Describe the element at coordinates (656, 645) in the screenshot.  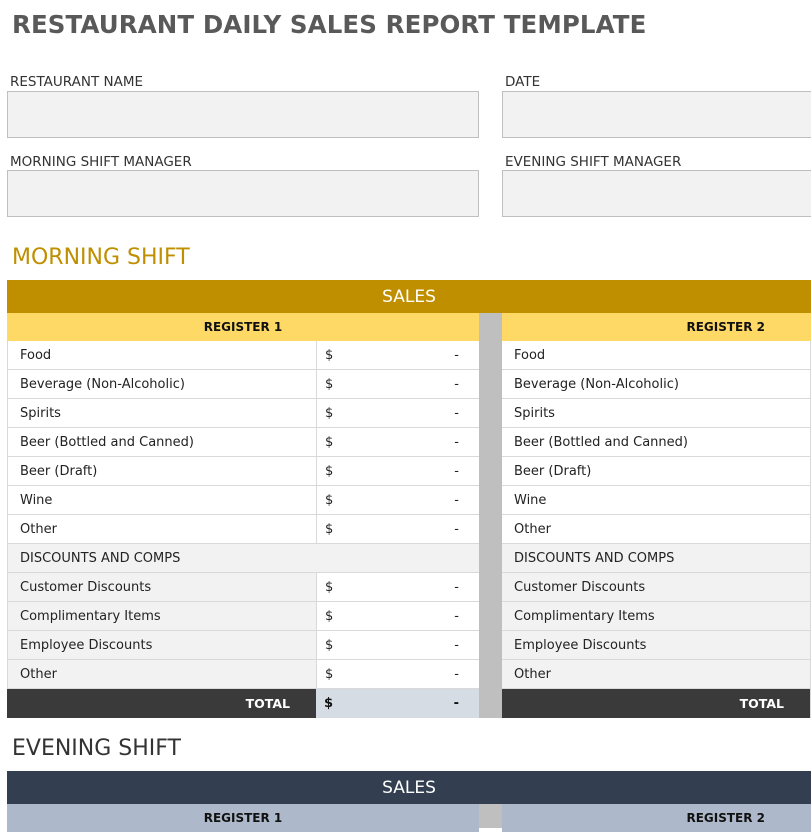
I see `list-item: Employee Discounts` at that location.